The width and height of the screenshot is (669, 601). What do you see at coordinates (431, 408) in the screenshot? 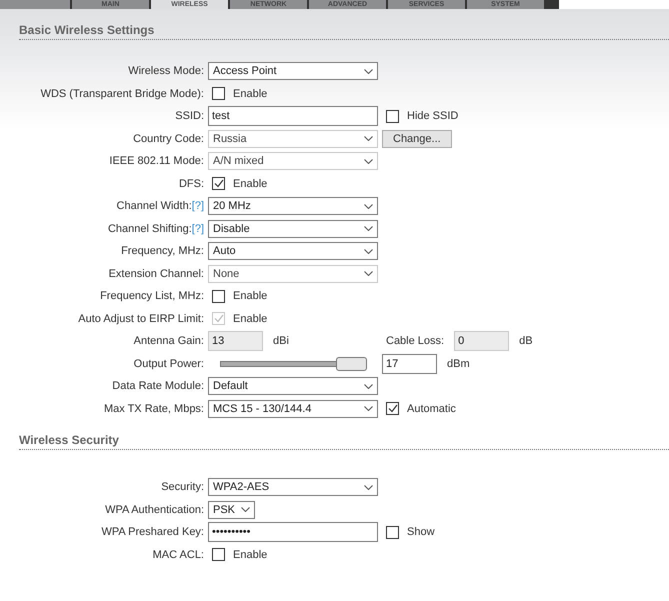
I see `checkbox-label: Automatic` at bounding box center [431, 408].